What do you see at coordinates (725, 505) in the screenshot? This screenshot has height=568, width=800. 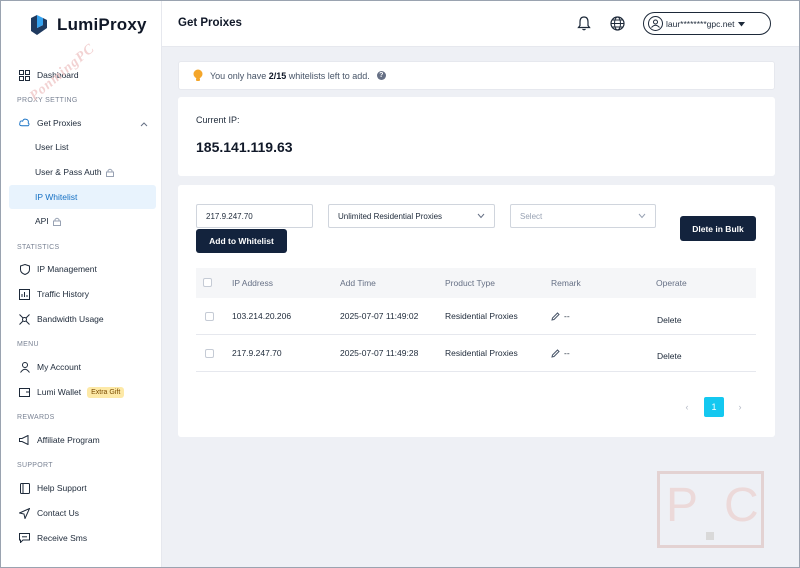 I see `watermark-letters: PC` at bounding box center [725, 505].